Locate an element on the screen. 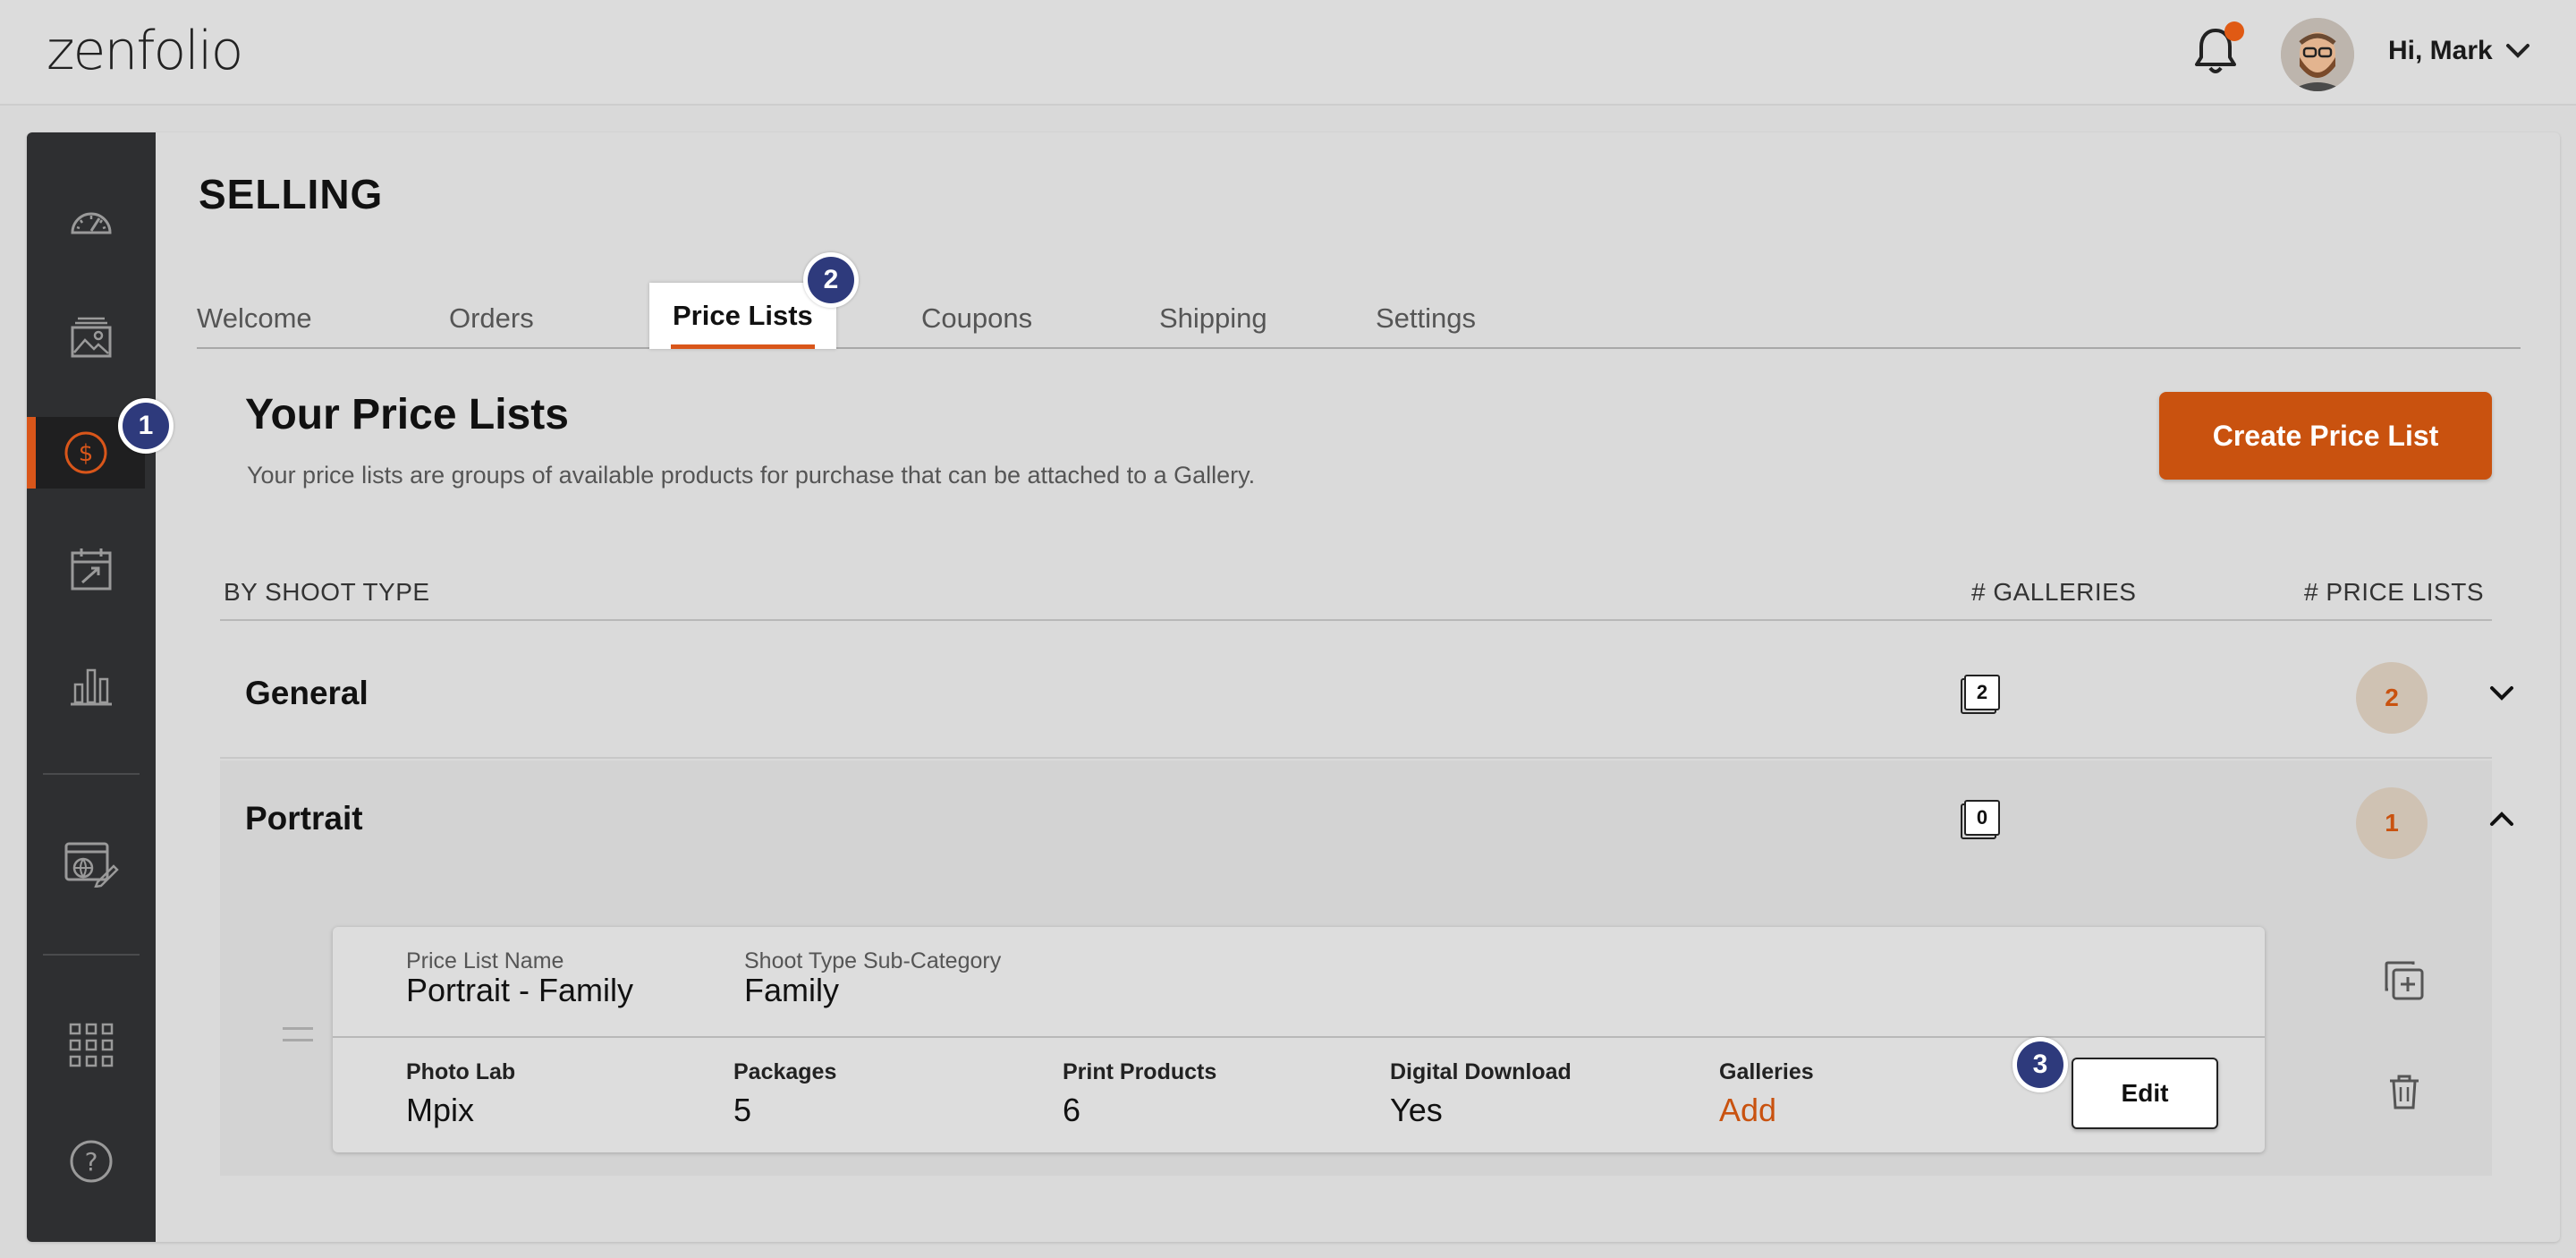  active-indicator is located at coordinates (31, 453).